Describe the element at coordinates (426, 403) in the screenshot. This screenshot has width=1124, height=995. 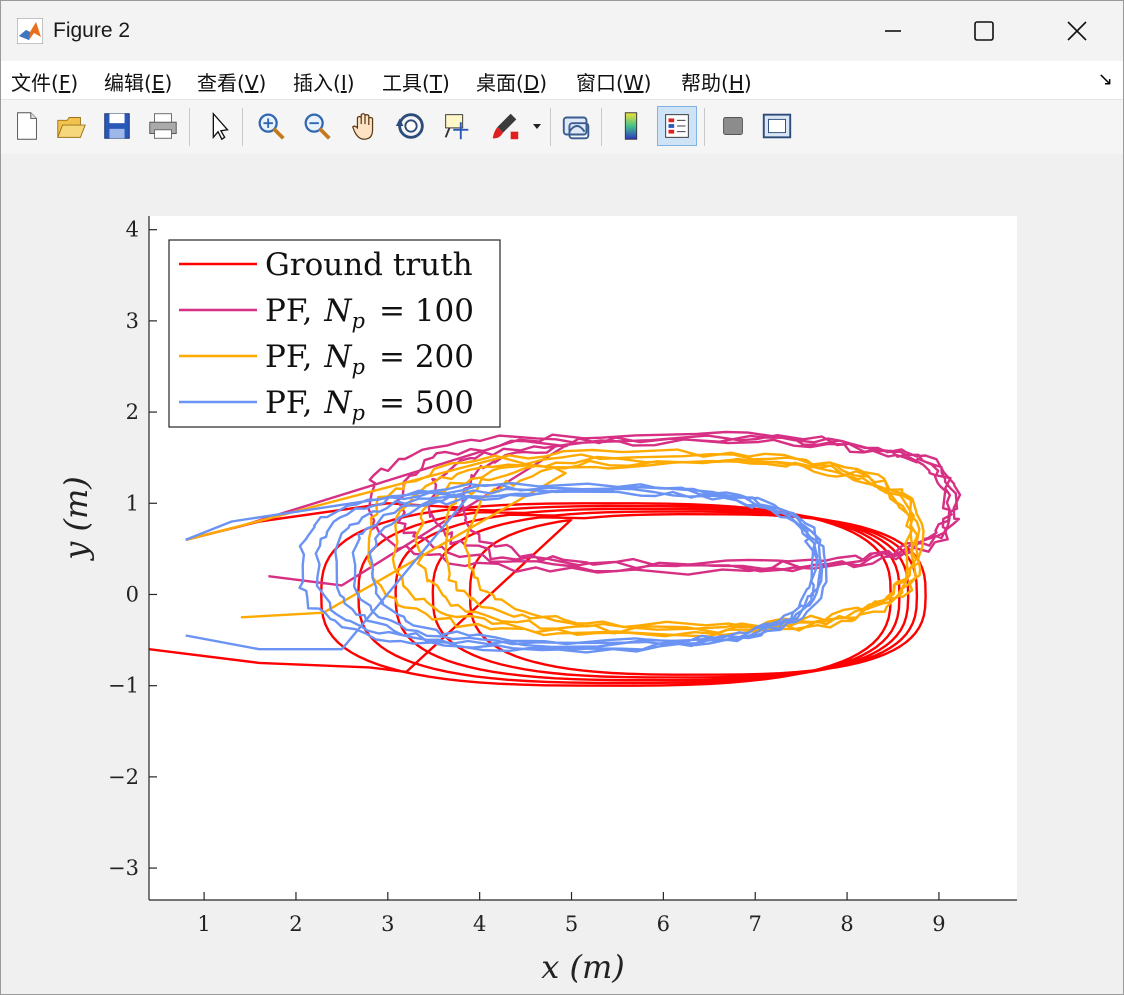
I see `legend-text-part: = 500` at that location.